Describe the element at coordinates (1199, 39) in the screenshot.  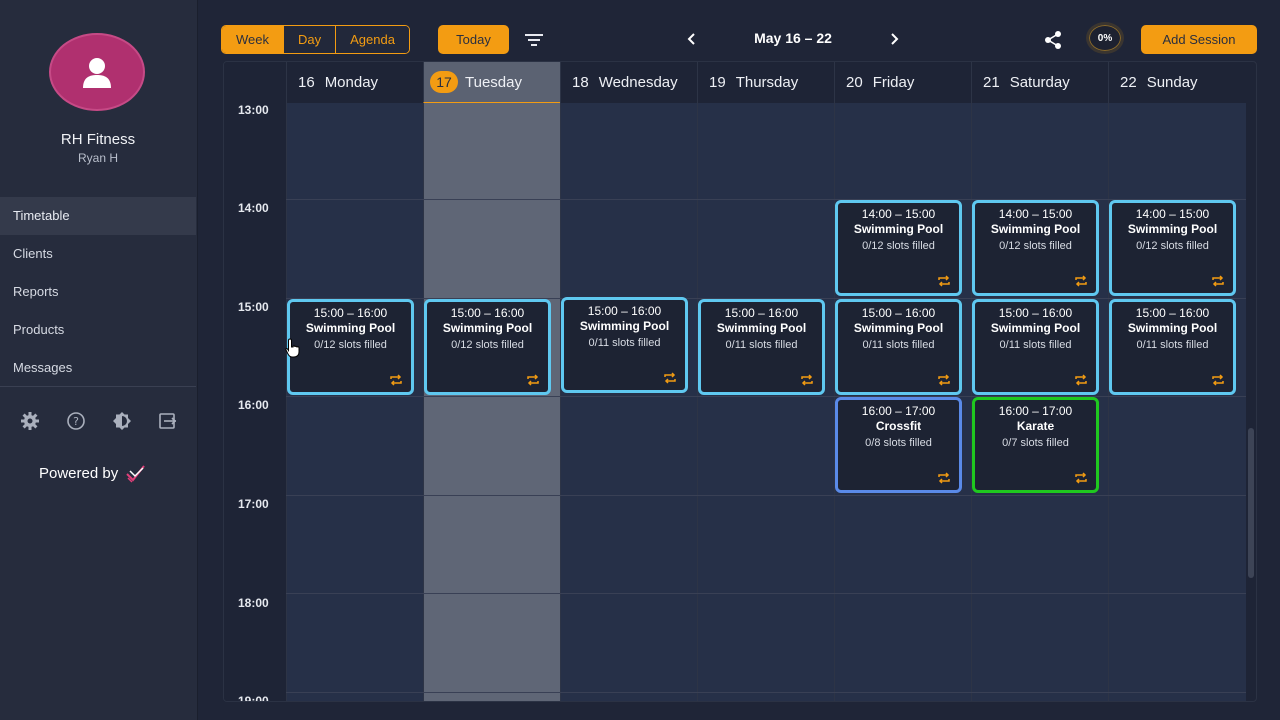
I see `add-session-button: Add Session` at that location.